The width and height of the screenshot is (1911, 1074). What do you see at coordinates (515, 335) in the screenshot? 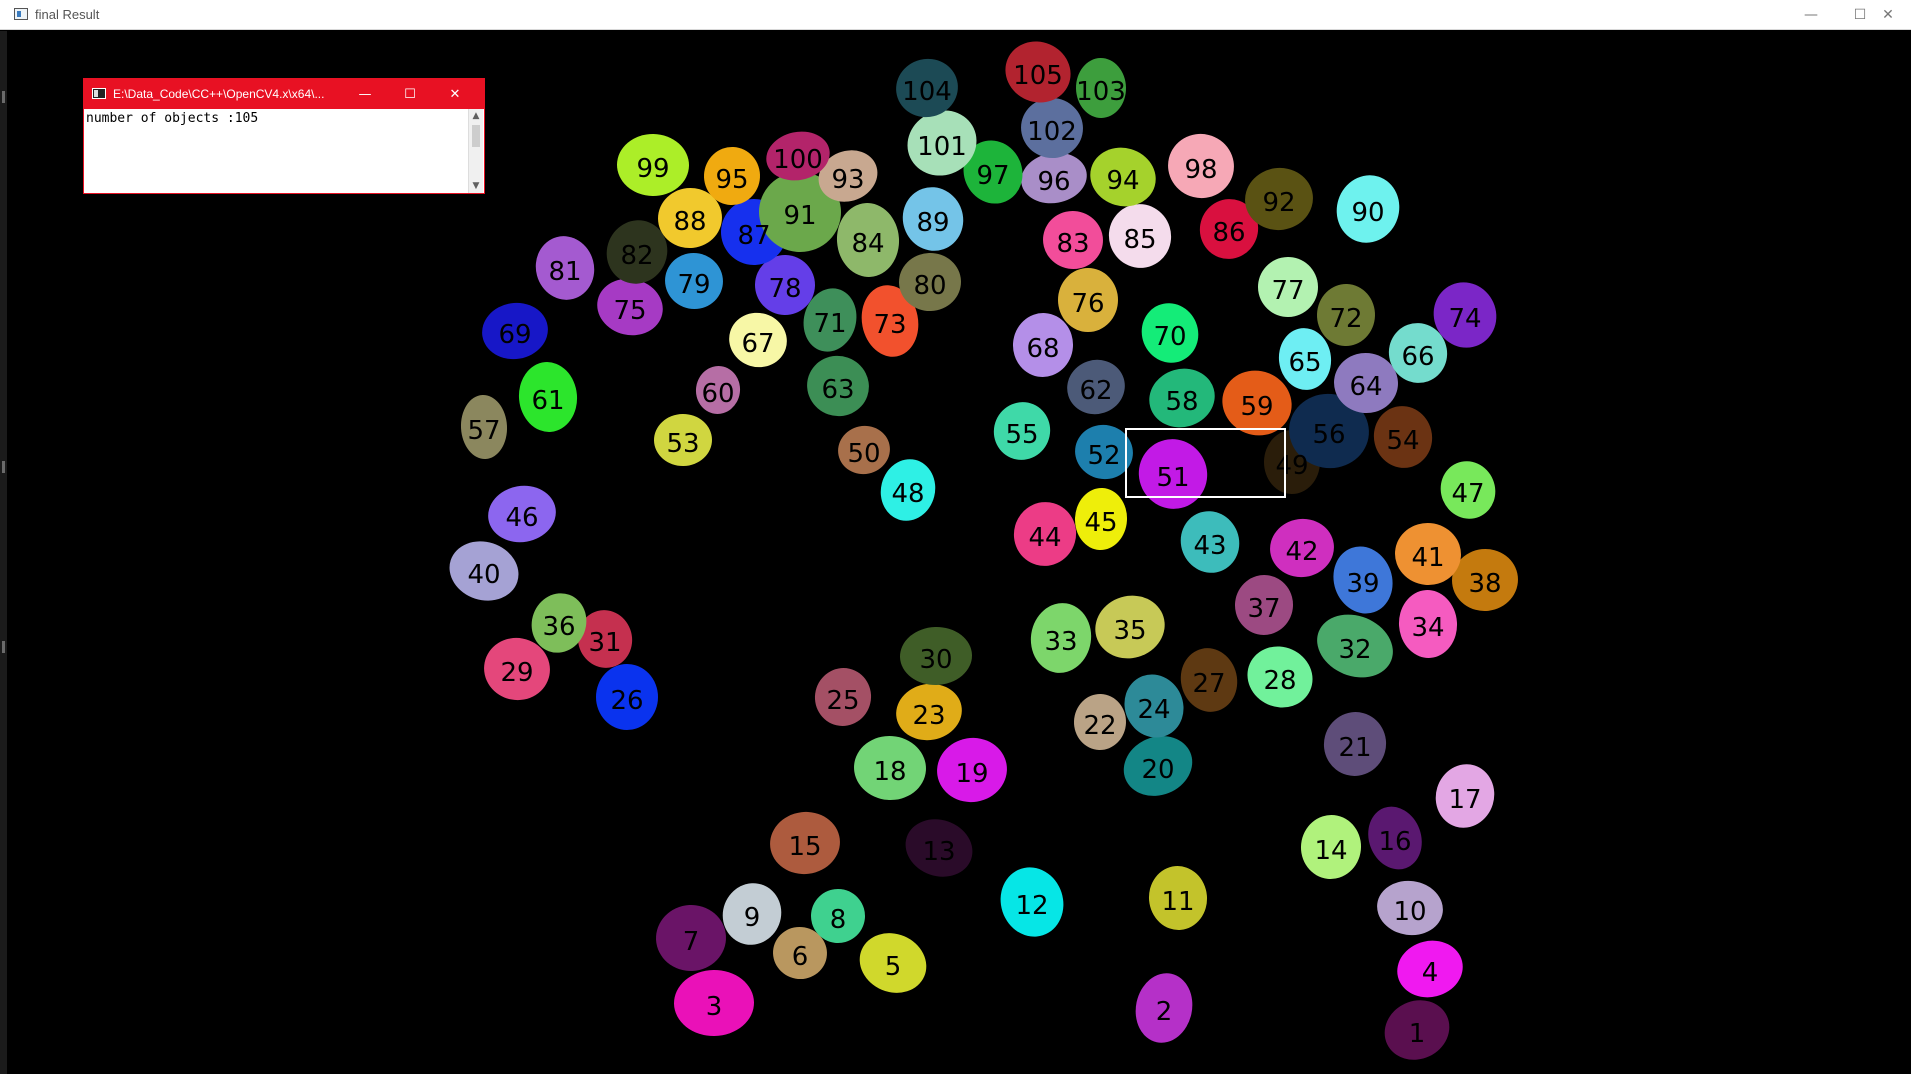
I see `object-label: 69` at bounding box center [515, 335].